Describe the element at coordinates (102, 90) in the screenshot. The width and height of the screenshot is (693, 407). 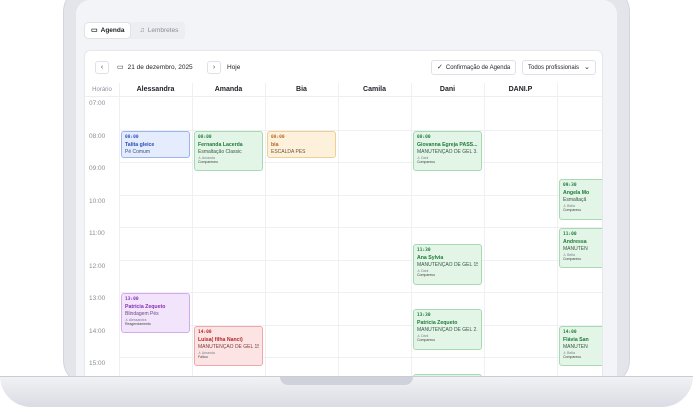
I see `time-column-header: Horário` at that location.